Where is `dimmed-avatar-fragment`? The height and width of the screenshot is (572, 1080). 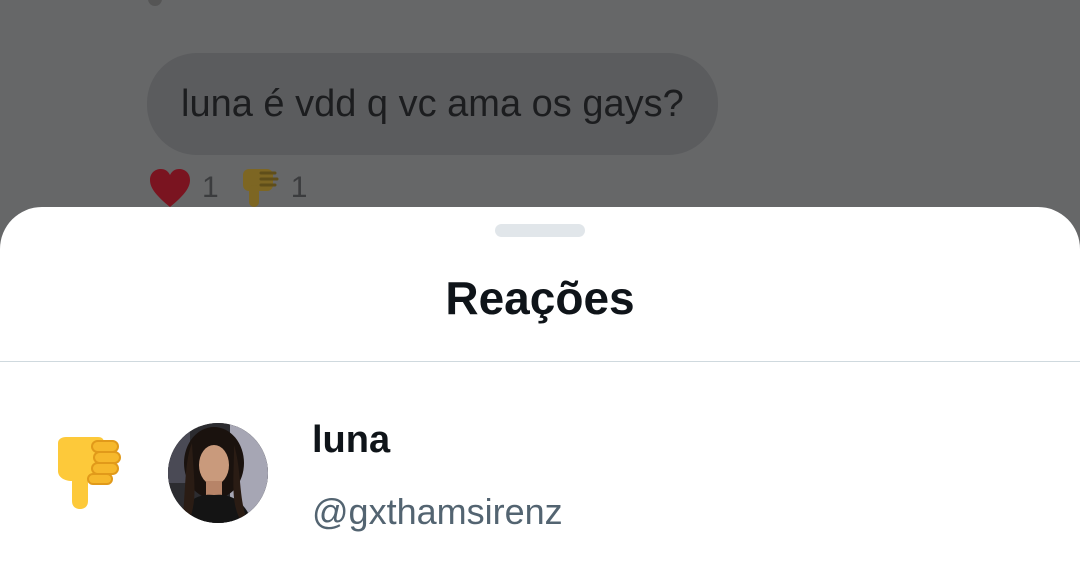
dimmed-avatar-fragment is located at coordinates (155, 3).